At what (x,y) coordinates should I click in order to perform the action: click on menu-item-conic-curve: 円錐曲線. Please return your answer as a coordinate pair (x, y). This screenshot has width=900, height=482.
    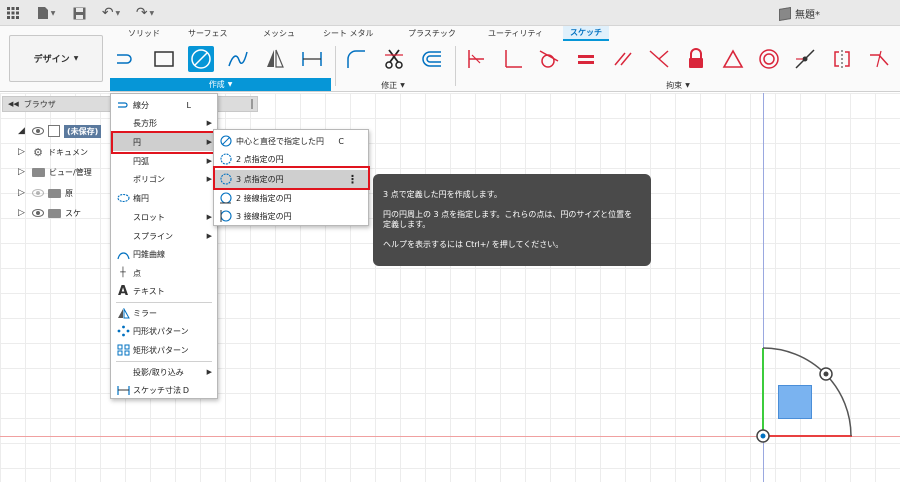
    Looking at the image, I should click on (164, 254).